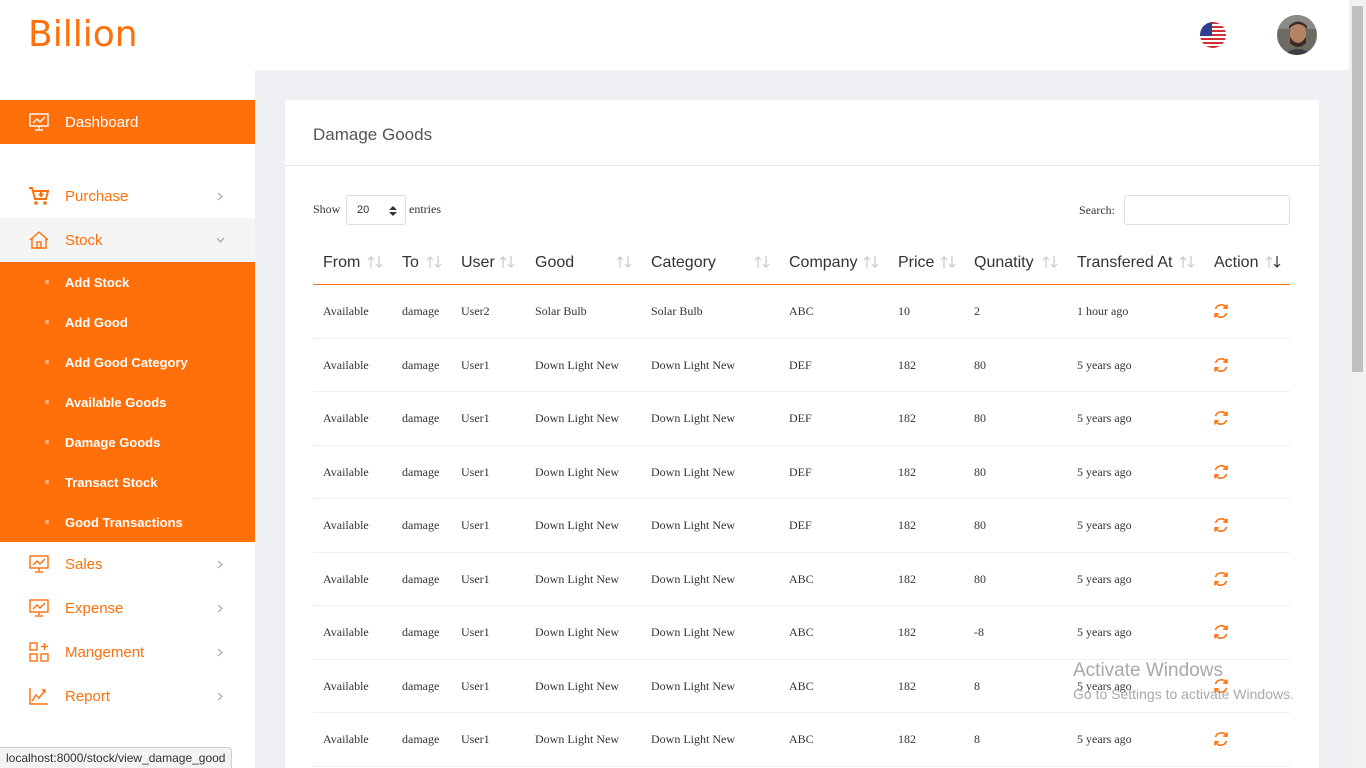 This screenshot has width=1366, height=768. What do you see at coordinates (710, 262) in the screenshot?
I see `column-header-category: Category` at bounding box center [710, 262].